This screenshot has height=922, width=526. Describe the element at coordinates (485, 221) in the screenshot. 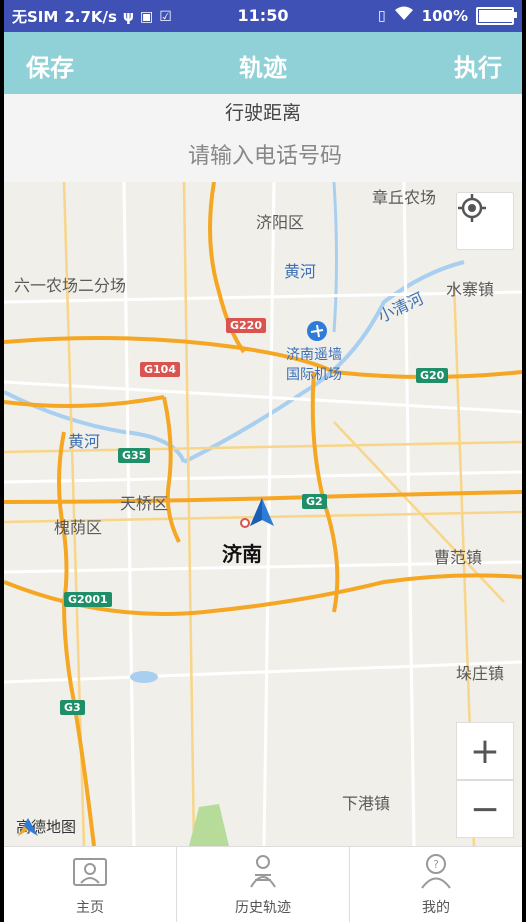

I see `locate-button` at that location.